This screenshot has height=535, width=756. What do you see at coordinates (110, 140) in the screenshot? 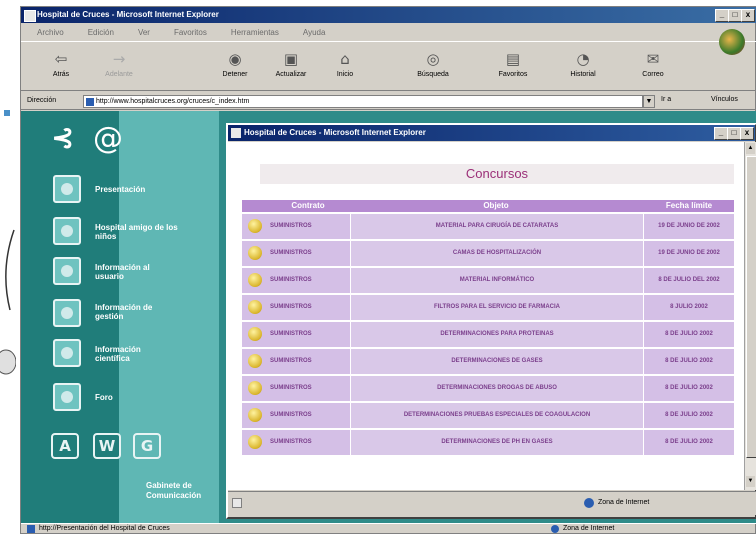
I see `email-at-icon: @` at bounding box center [110, 140].